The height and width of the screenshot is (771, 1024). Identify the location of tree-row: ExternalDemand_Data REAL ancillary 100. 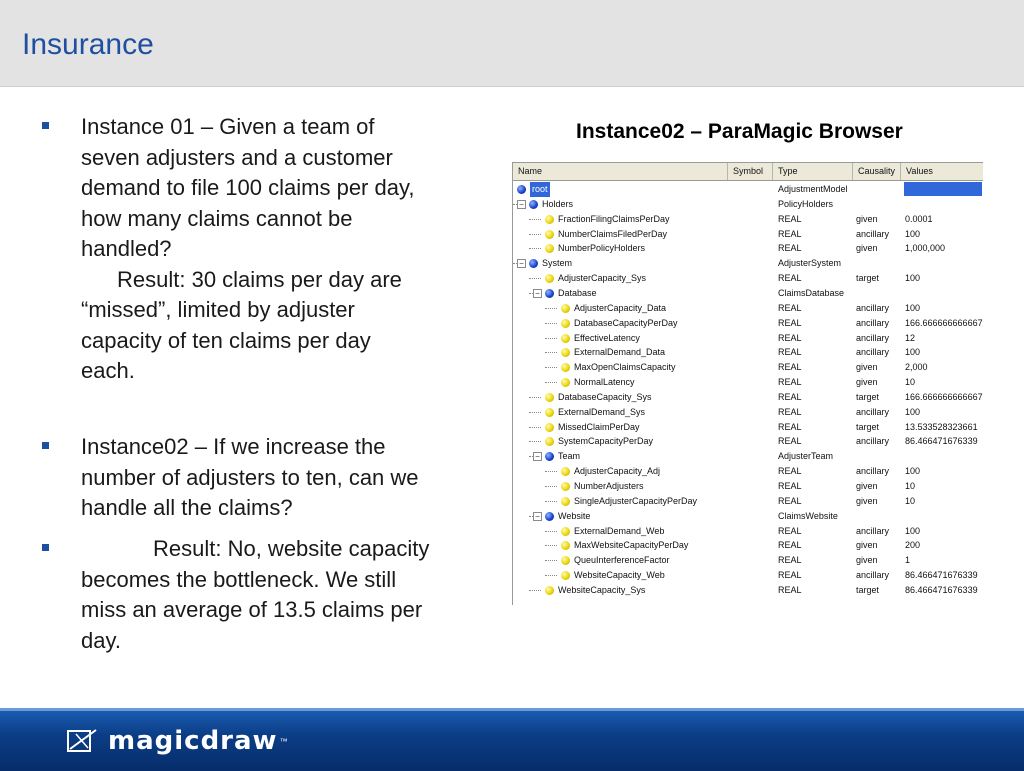
(748, 352).